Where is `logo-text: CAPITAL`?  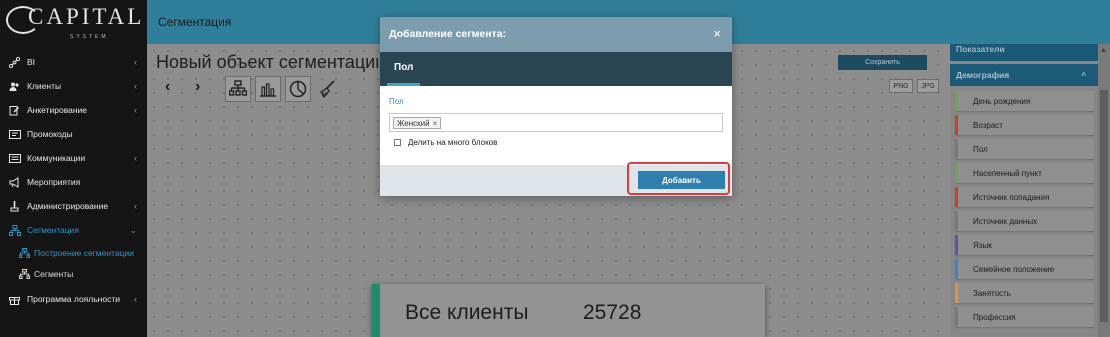 logo-text: CAPITAL is located at coordinates (86, 16).